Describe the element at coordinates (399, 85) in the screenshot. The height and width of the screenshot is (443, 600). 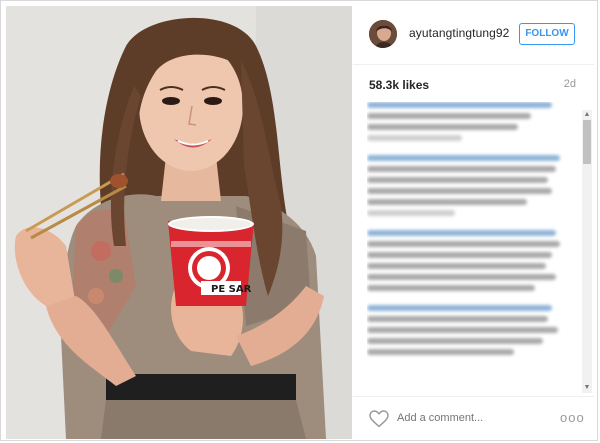
I see `likes-count: 58.3k likes` at that location.